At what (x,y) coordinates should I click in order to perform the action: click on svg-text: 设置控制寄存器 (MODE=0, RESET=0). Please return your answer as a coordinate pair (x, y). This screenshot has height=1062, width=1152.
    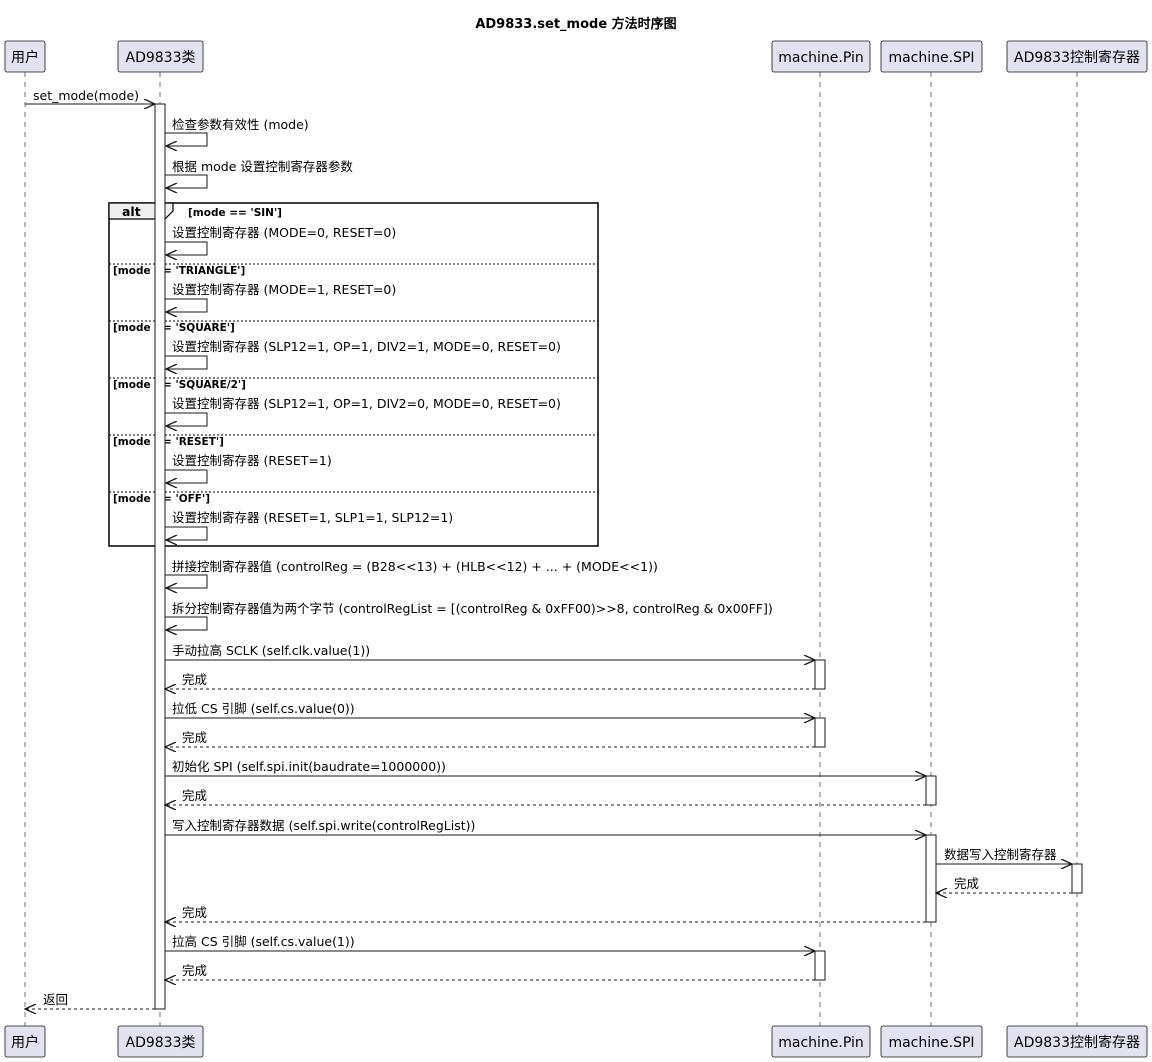
    Looking at the image, I should click on (284, 232).